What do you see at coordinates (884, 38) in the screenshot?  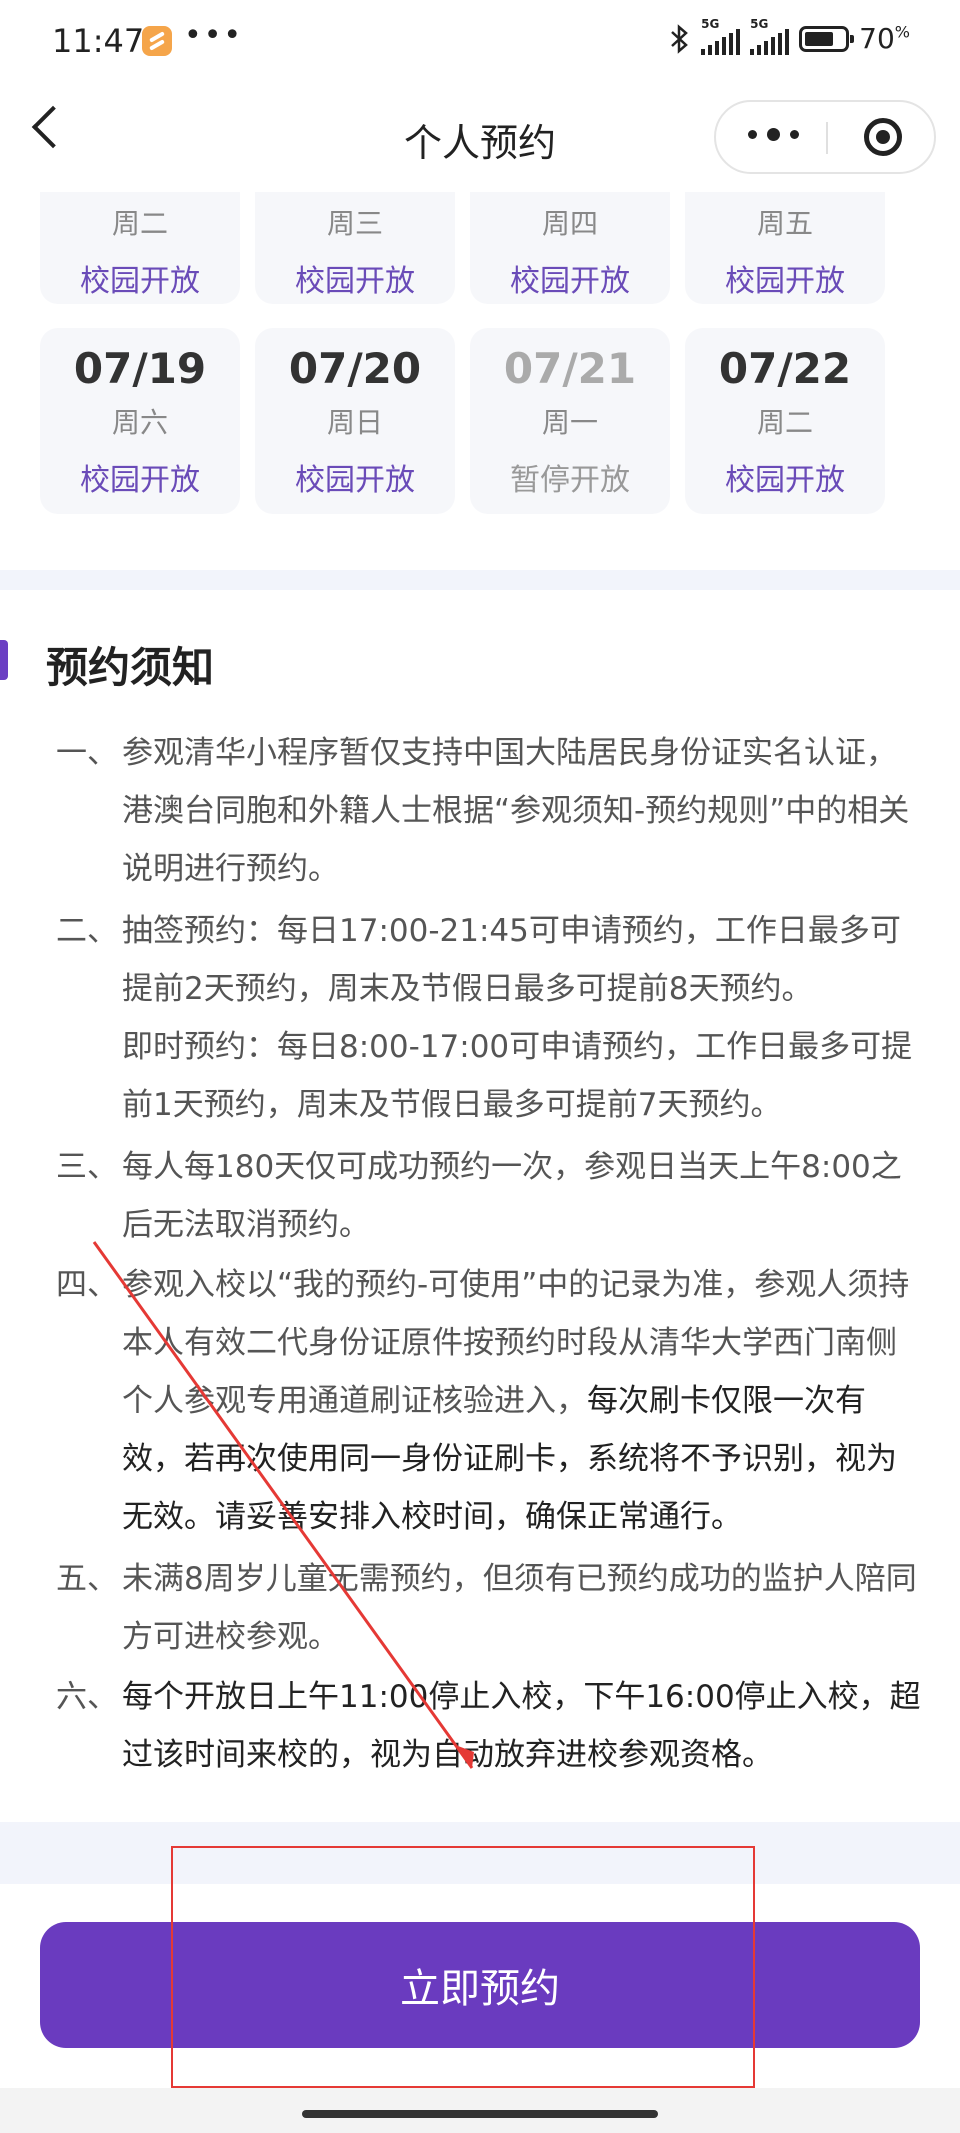 I see `battery-level: 70%` at bounding box center [884, 38].